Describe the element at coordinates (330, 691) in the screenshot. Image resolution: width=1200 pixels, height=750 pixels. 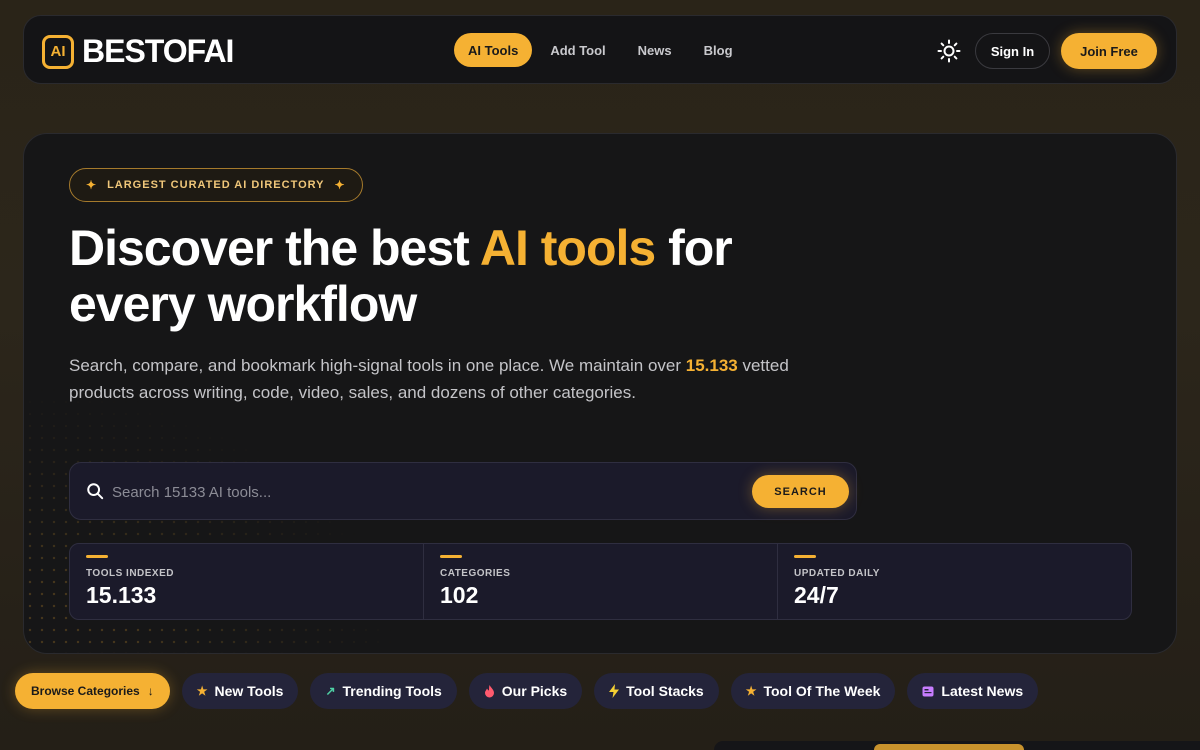
I see `trending-icon: ↗` at that location.